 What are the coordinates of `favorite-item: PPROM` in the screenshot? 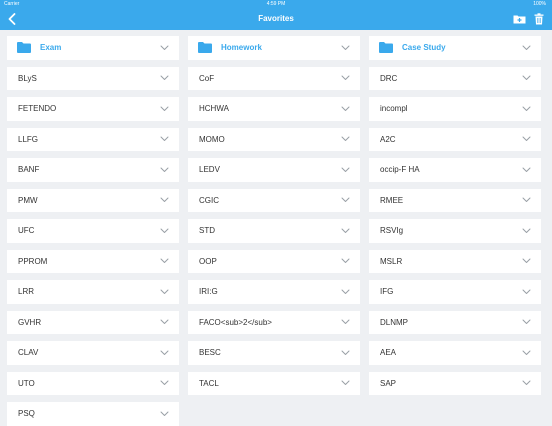 It's located at (93, 261).